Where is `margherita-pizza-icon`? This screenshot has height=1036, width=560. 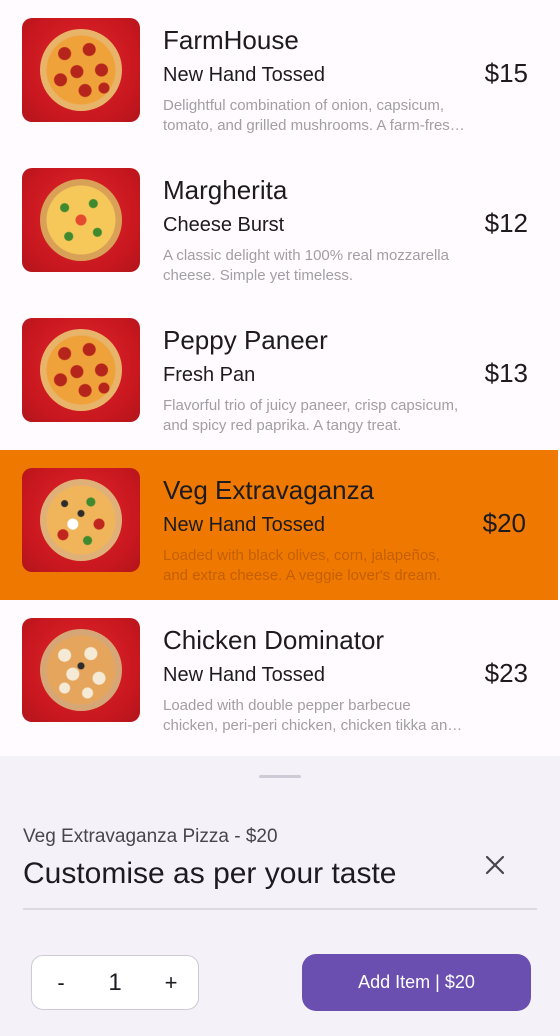
margherita-pizza-icon is located at coordinates (81, 220).